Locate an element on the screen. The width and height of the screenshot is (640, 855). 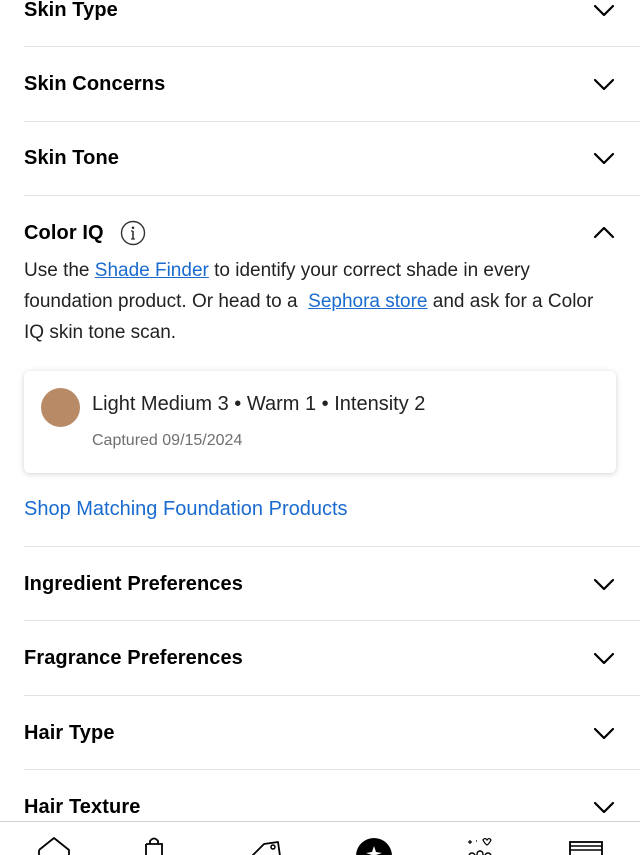
desc-text: Use the is located at coordinates (59, 270).